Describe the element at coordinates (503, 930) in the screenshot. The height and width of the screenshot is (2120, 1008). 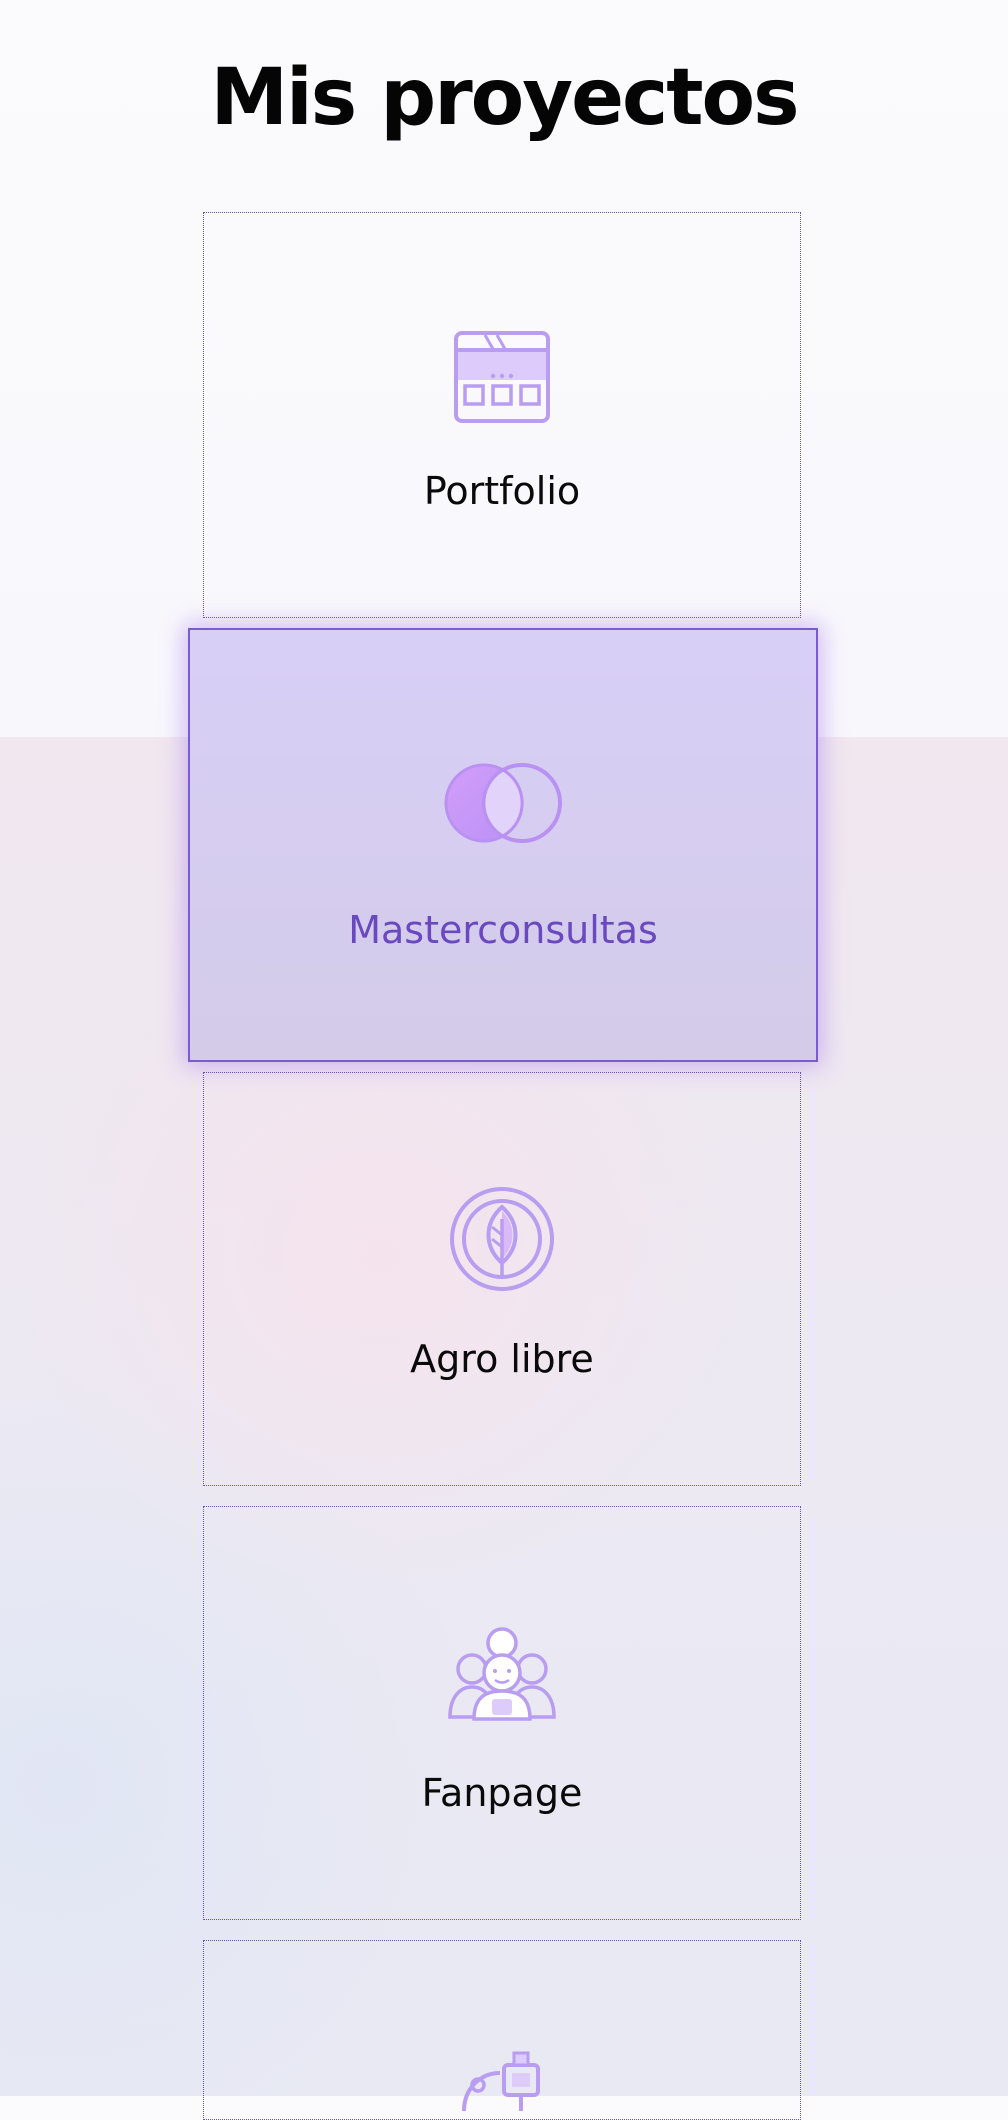
I see `project-label: Masterconsultas` at that location.